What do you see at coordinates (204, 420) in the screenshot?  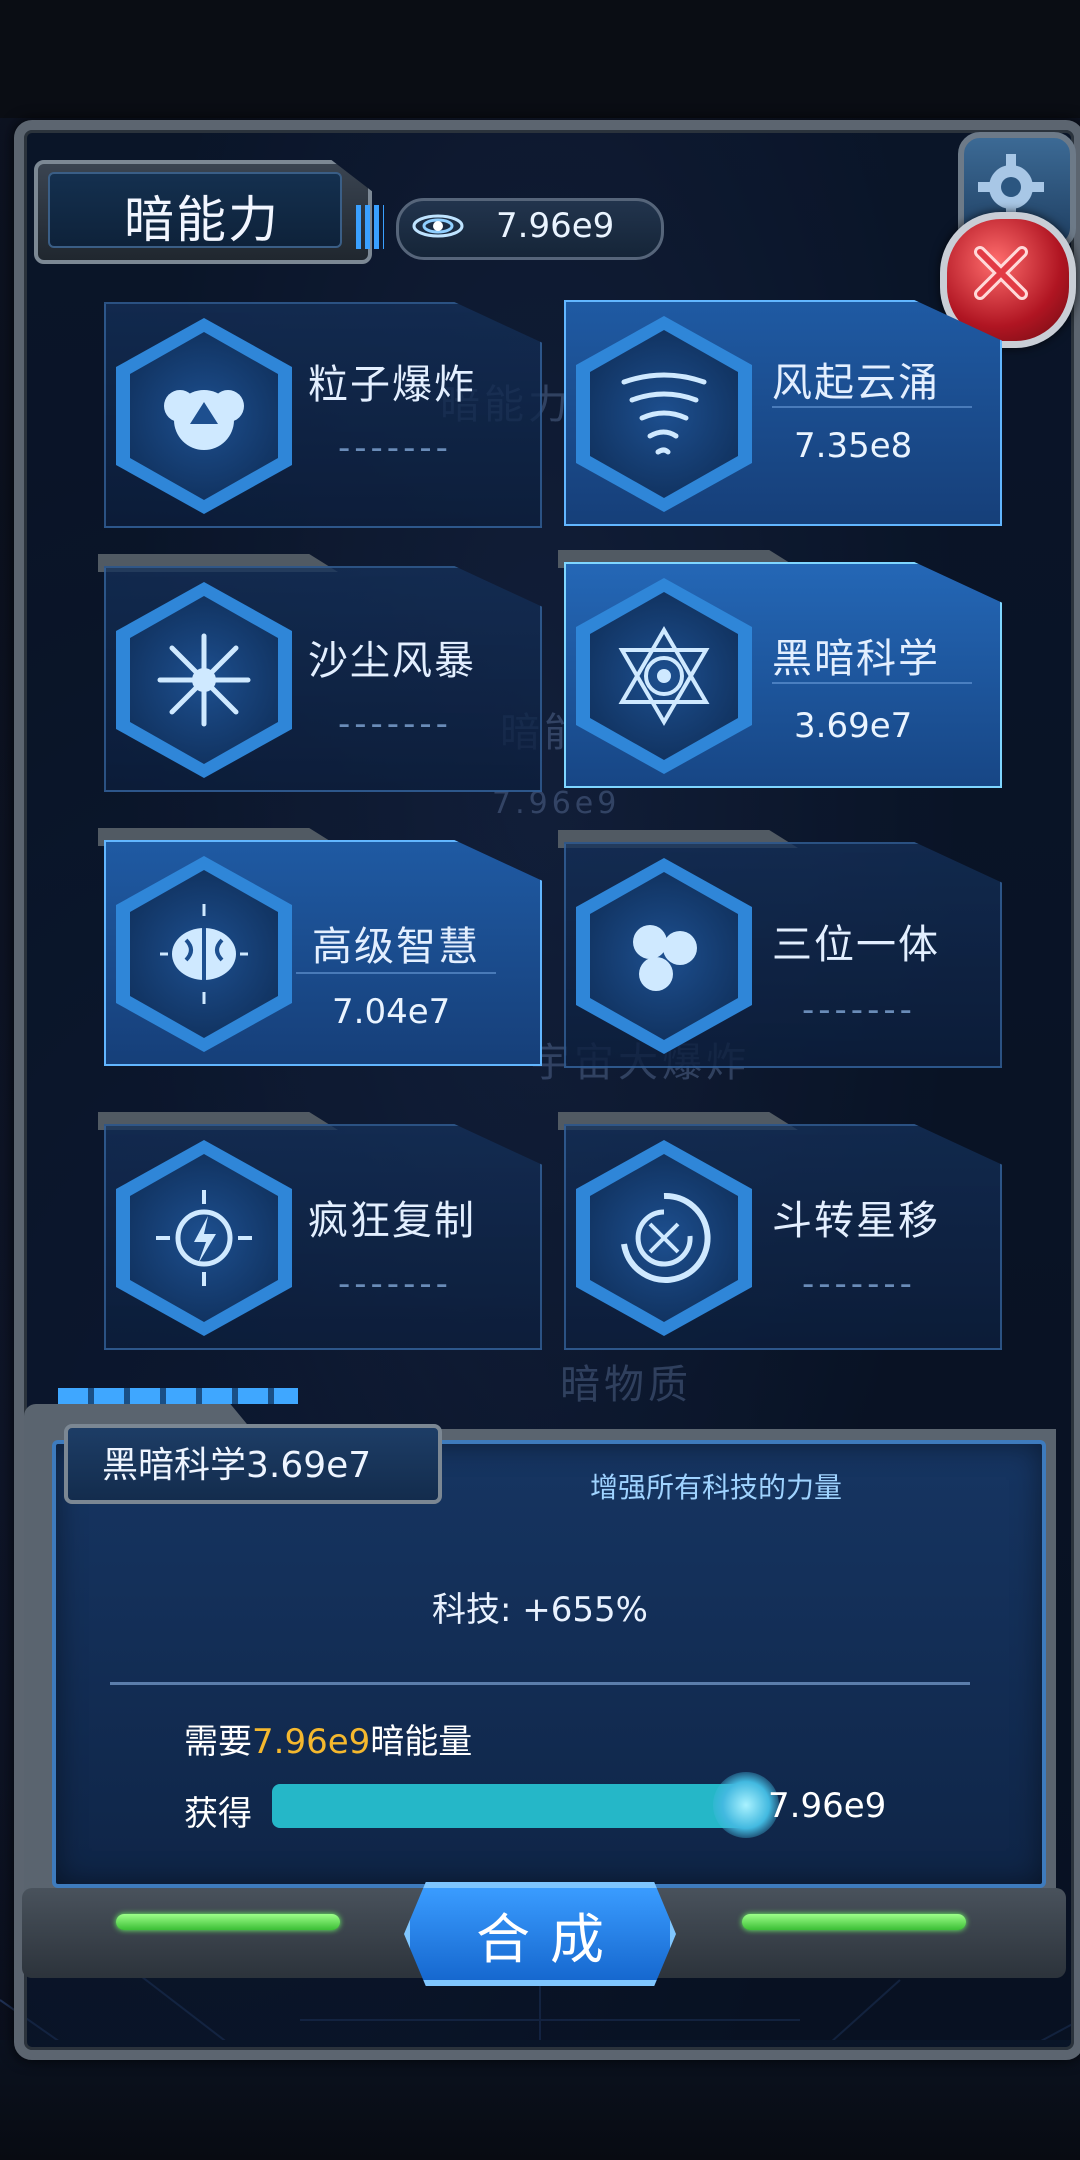 I see `particle-explosion-icon` at bounding box center [204, 420].